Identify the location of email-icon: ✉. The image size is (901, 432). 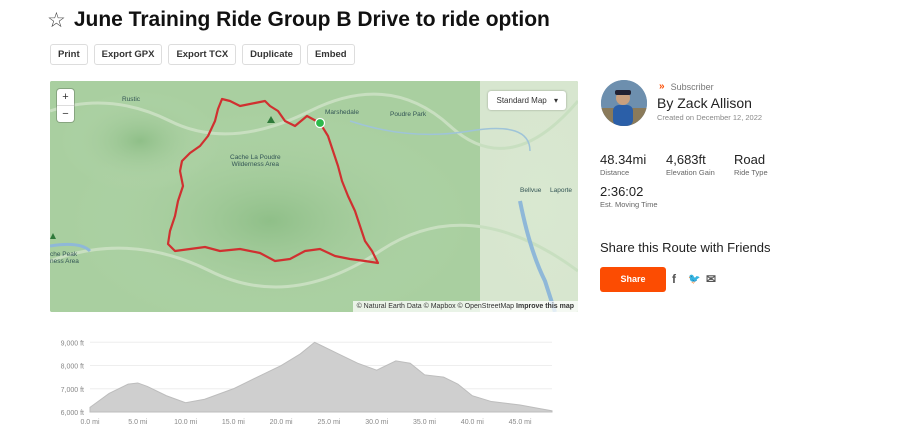
(711, 279).